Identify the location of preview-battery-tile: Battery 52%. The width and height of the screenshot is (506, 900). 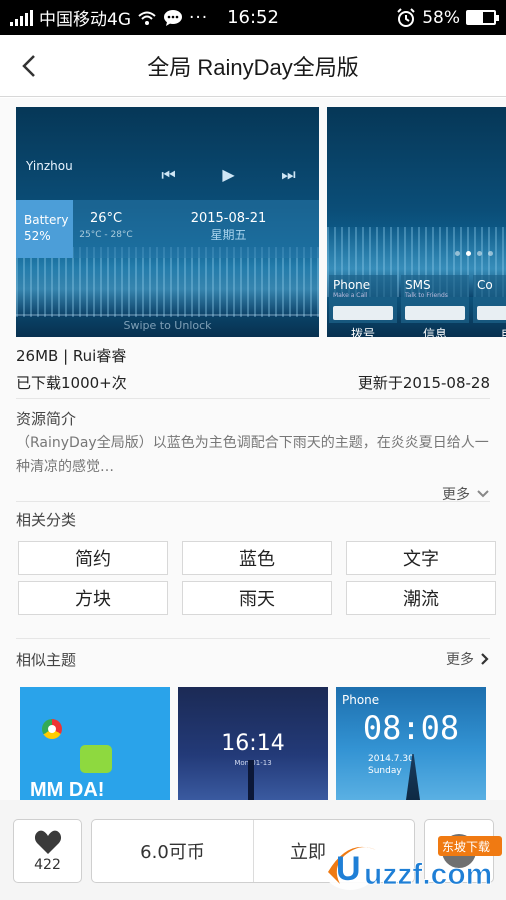
(44, 229).